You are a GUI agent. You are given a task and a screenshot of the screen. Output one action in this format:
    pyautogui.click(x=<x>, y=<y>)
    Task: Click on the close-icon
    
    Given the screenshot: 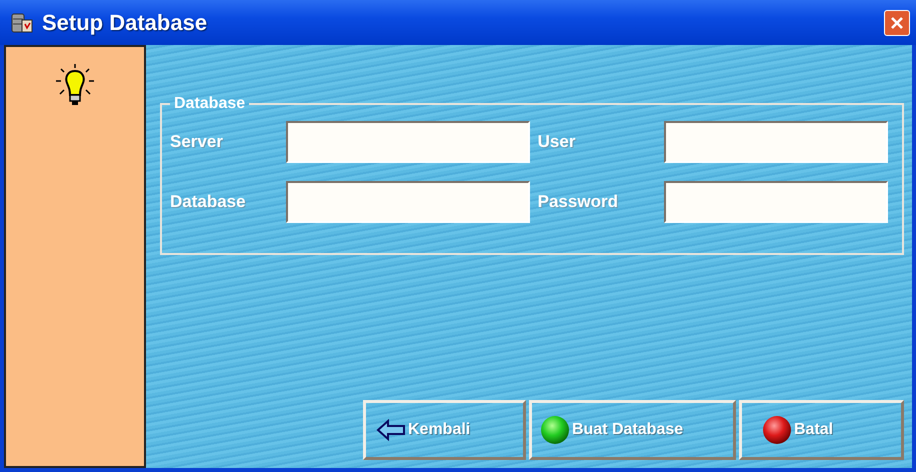 What is the action you would take?
    pyautogui.click(x=897, y=22)
    